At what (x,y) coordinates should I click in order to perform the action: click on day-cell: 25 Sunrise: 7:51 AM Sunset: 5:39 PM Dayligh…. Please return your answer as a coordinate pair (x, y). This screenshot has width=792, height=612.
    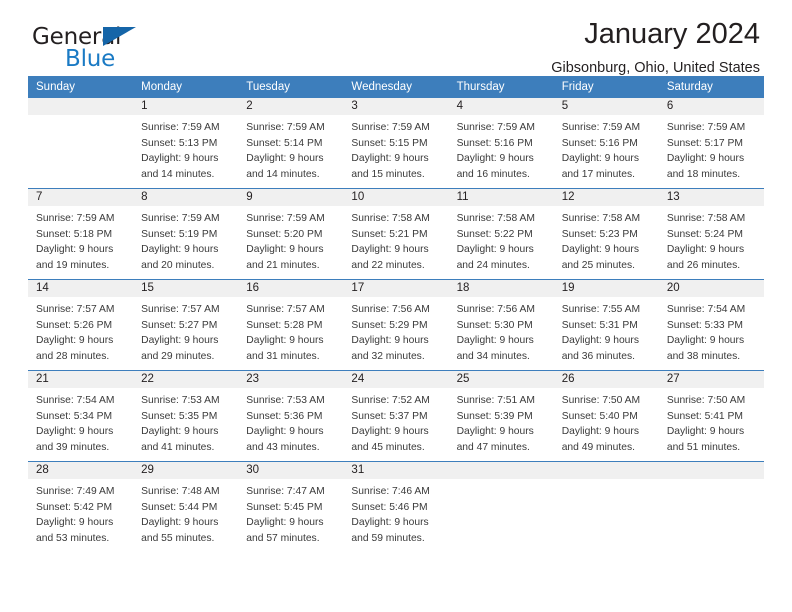
    Looking at the image, I should click on (501, 416).